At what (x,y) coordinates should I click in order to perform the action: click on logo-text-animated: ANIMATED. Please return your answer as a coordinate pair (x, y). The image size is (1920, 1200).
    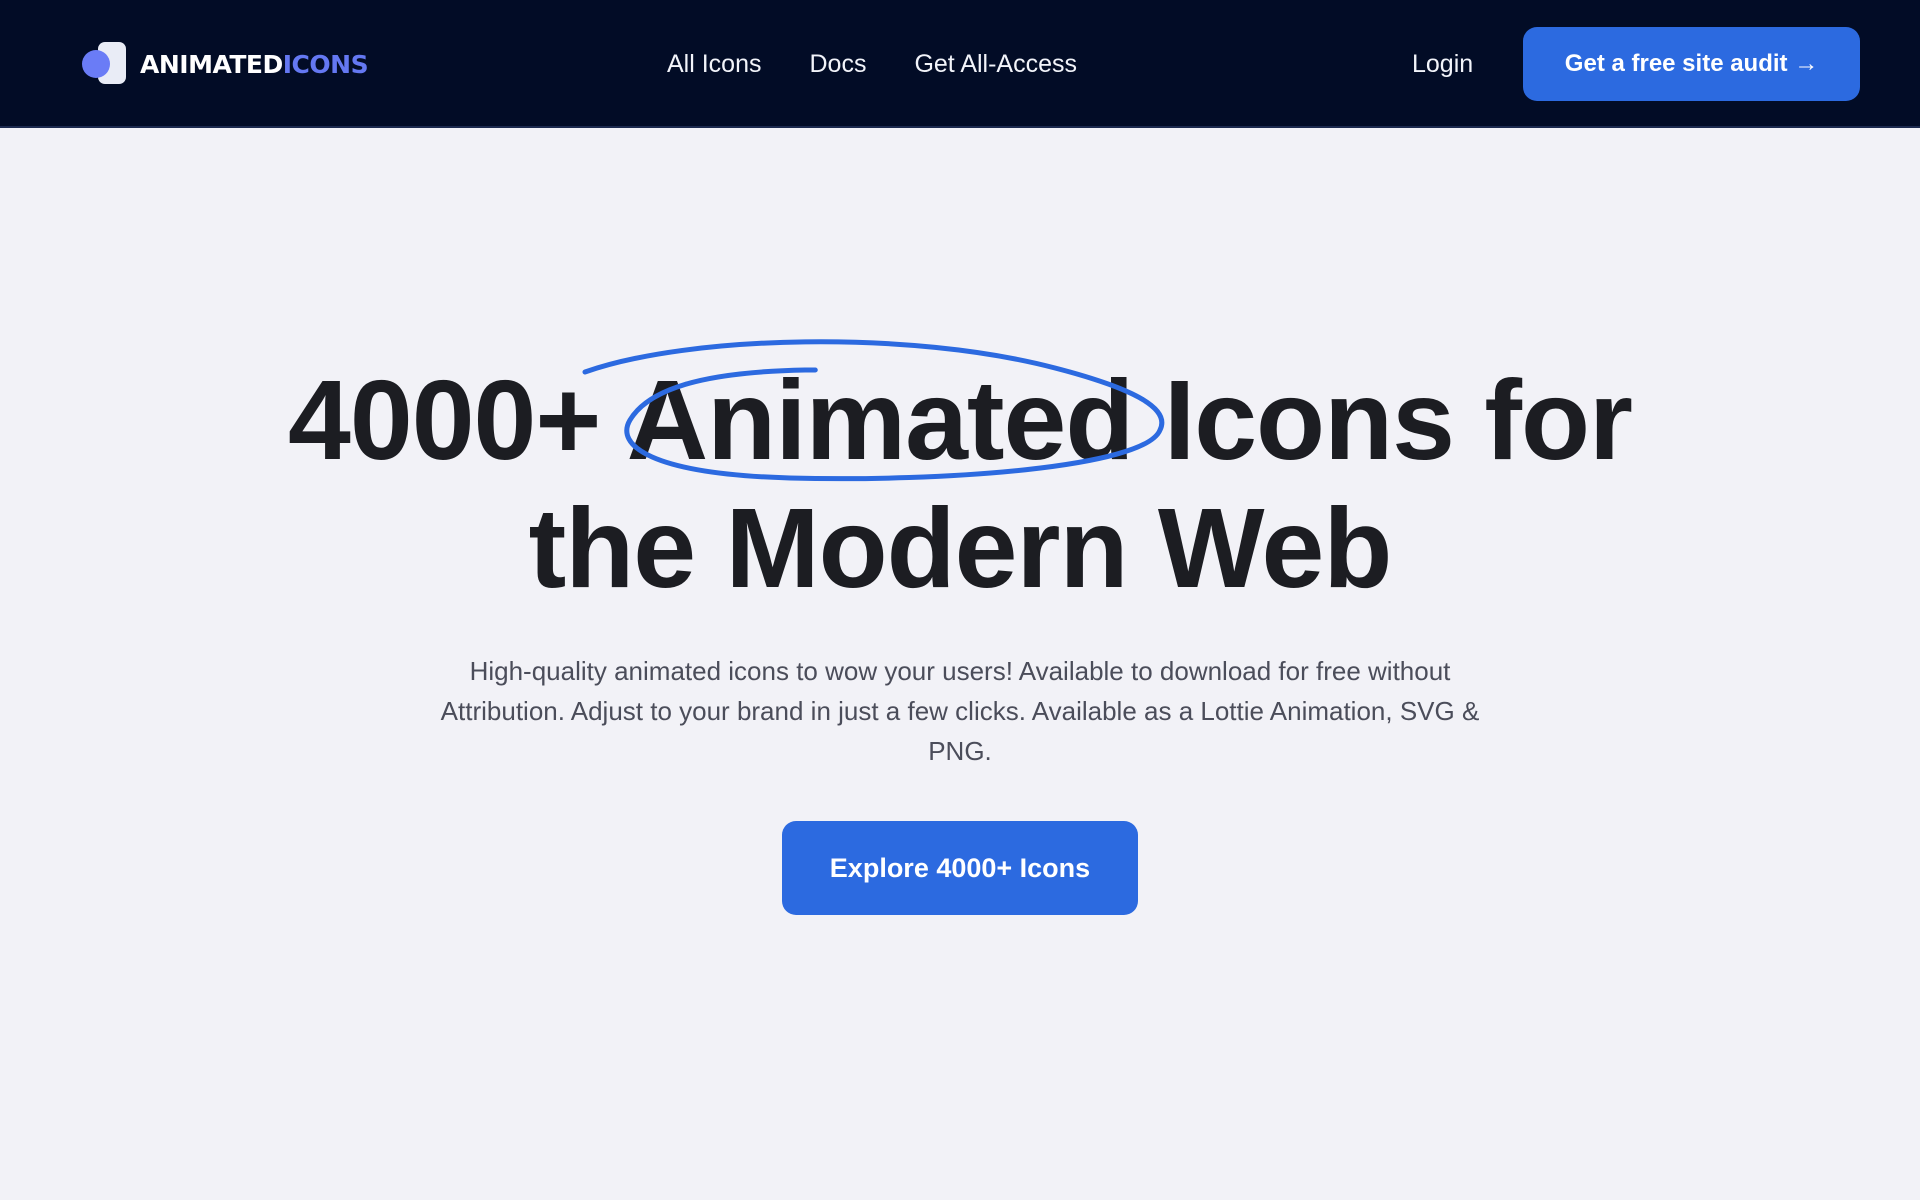
    Looking at the image, I should click on (211, 64).